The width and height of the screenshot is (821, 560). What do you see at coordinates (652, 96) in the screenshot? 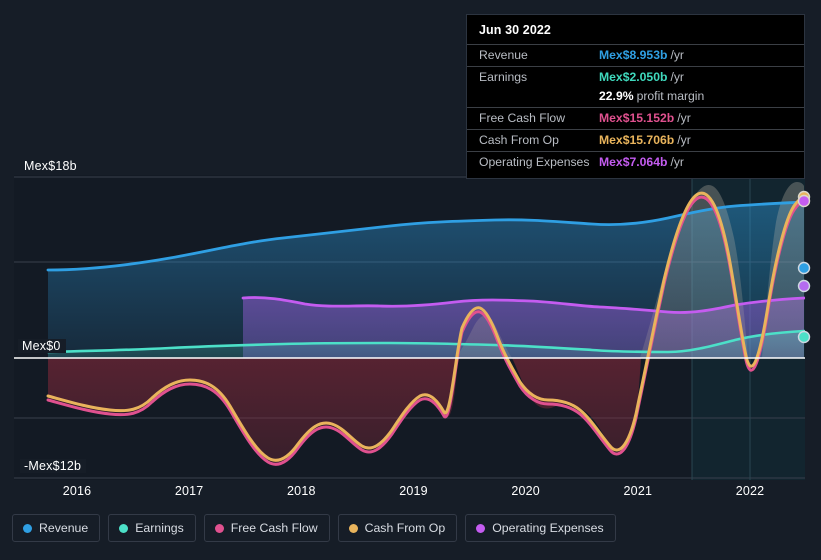
I see `tooltip-row-value: 22.9% profit margin` at bounding box center [652, 96].